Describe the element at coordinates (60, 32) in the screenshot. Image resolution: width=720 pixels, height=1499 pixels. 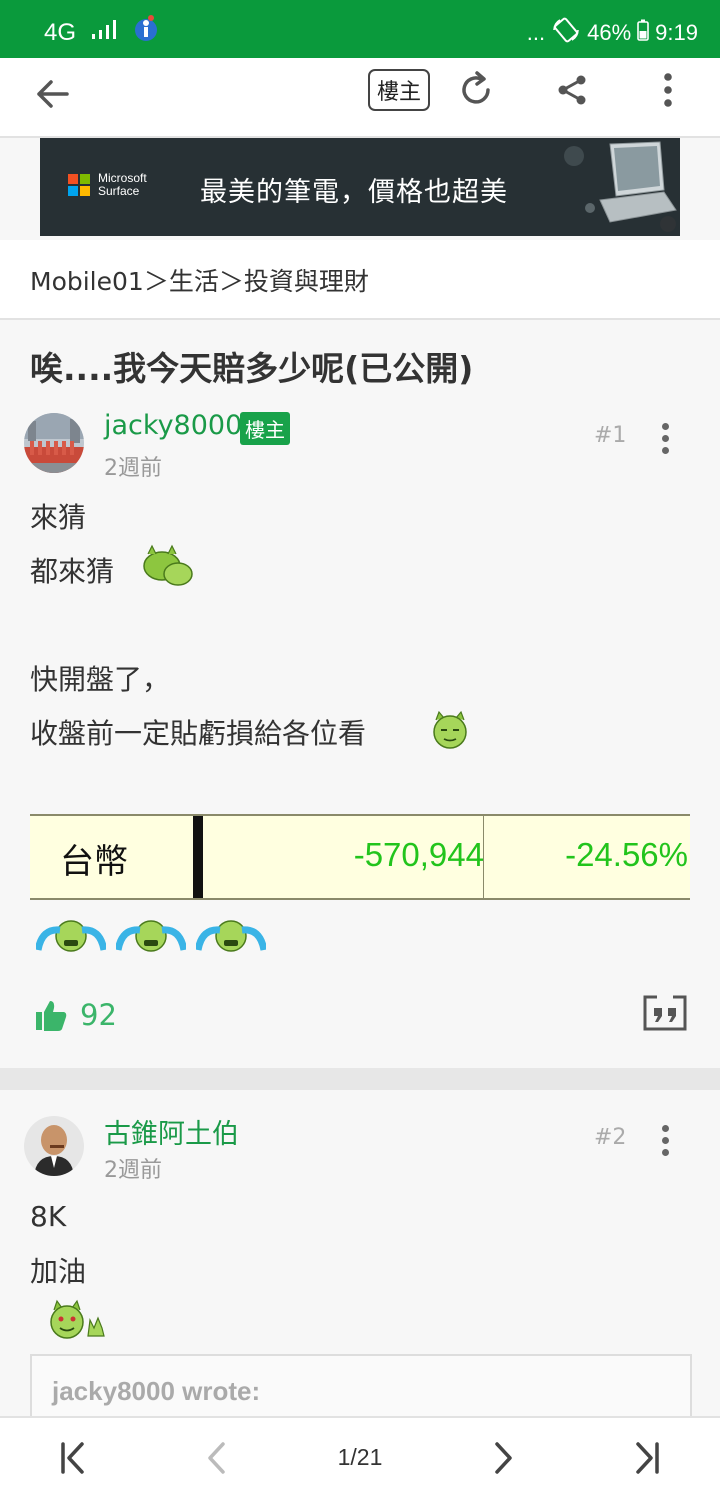
I see `network-indicator: 4G` at that location.